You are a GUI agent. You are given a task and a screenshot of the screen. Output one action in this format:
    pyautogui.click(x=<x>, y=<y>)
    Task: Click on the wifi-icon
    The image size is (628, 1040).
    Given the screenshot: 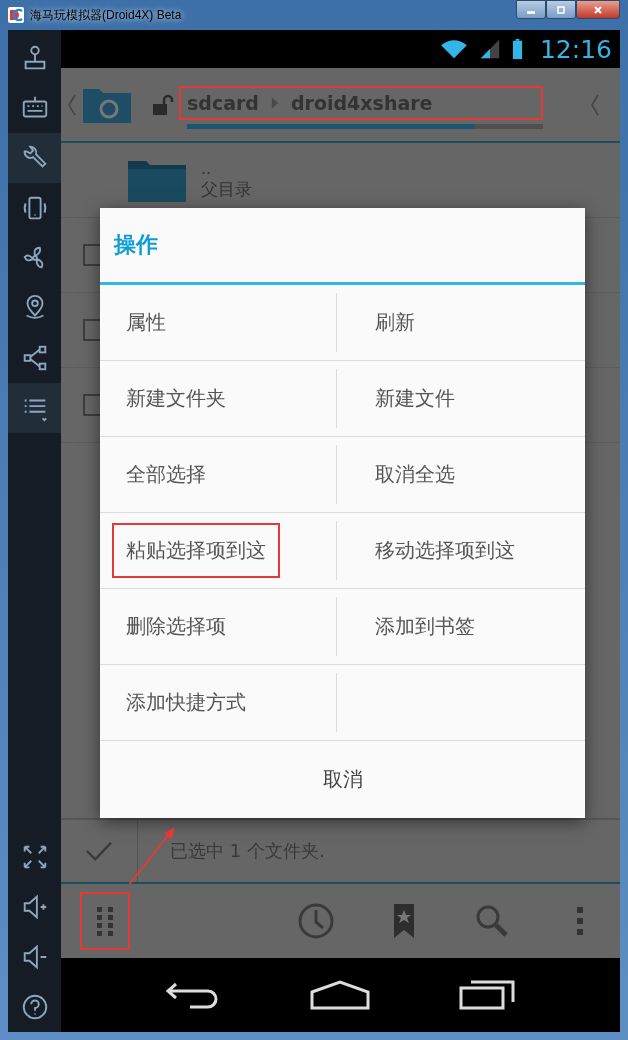 What is the action you would take?
    pyautogui.click(x=453, y=49)
    